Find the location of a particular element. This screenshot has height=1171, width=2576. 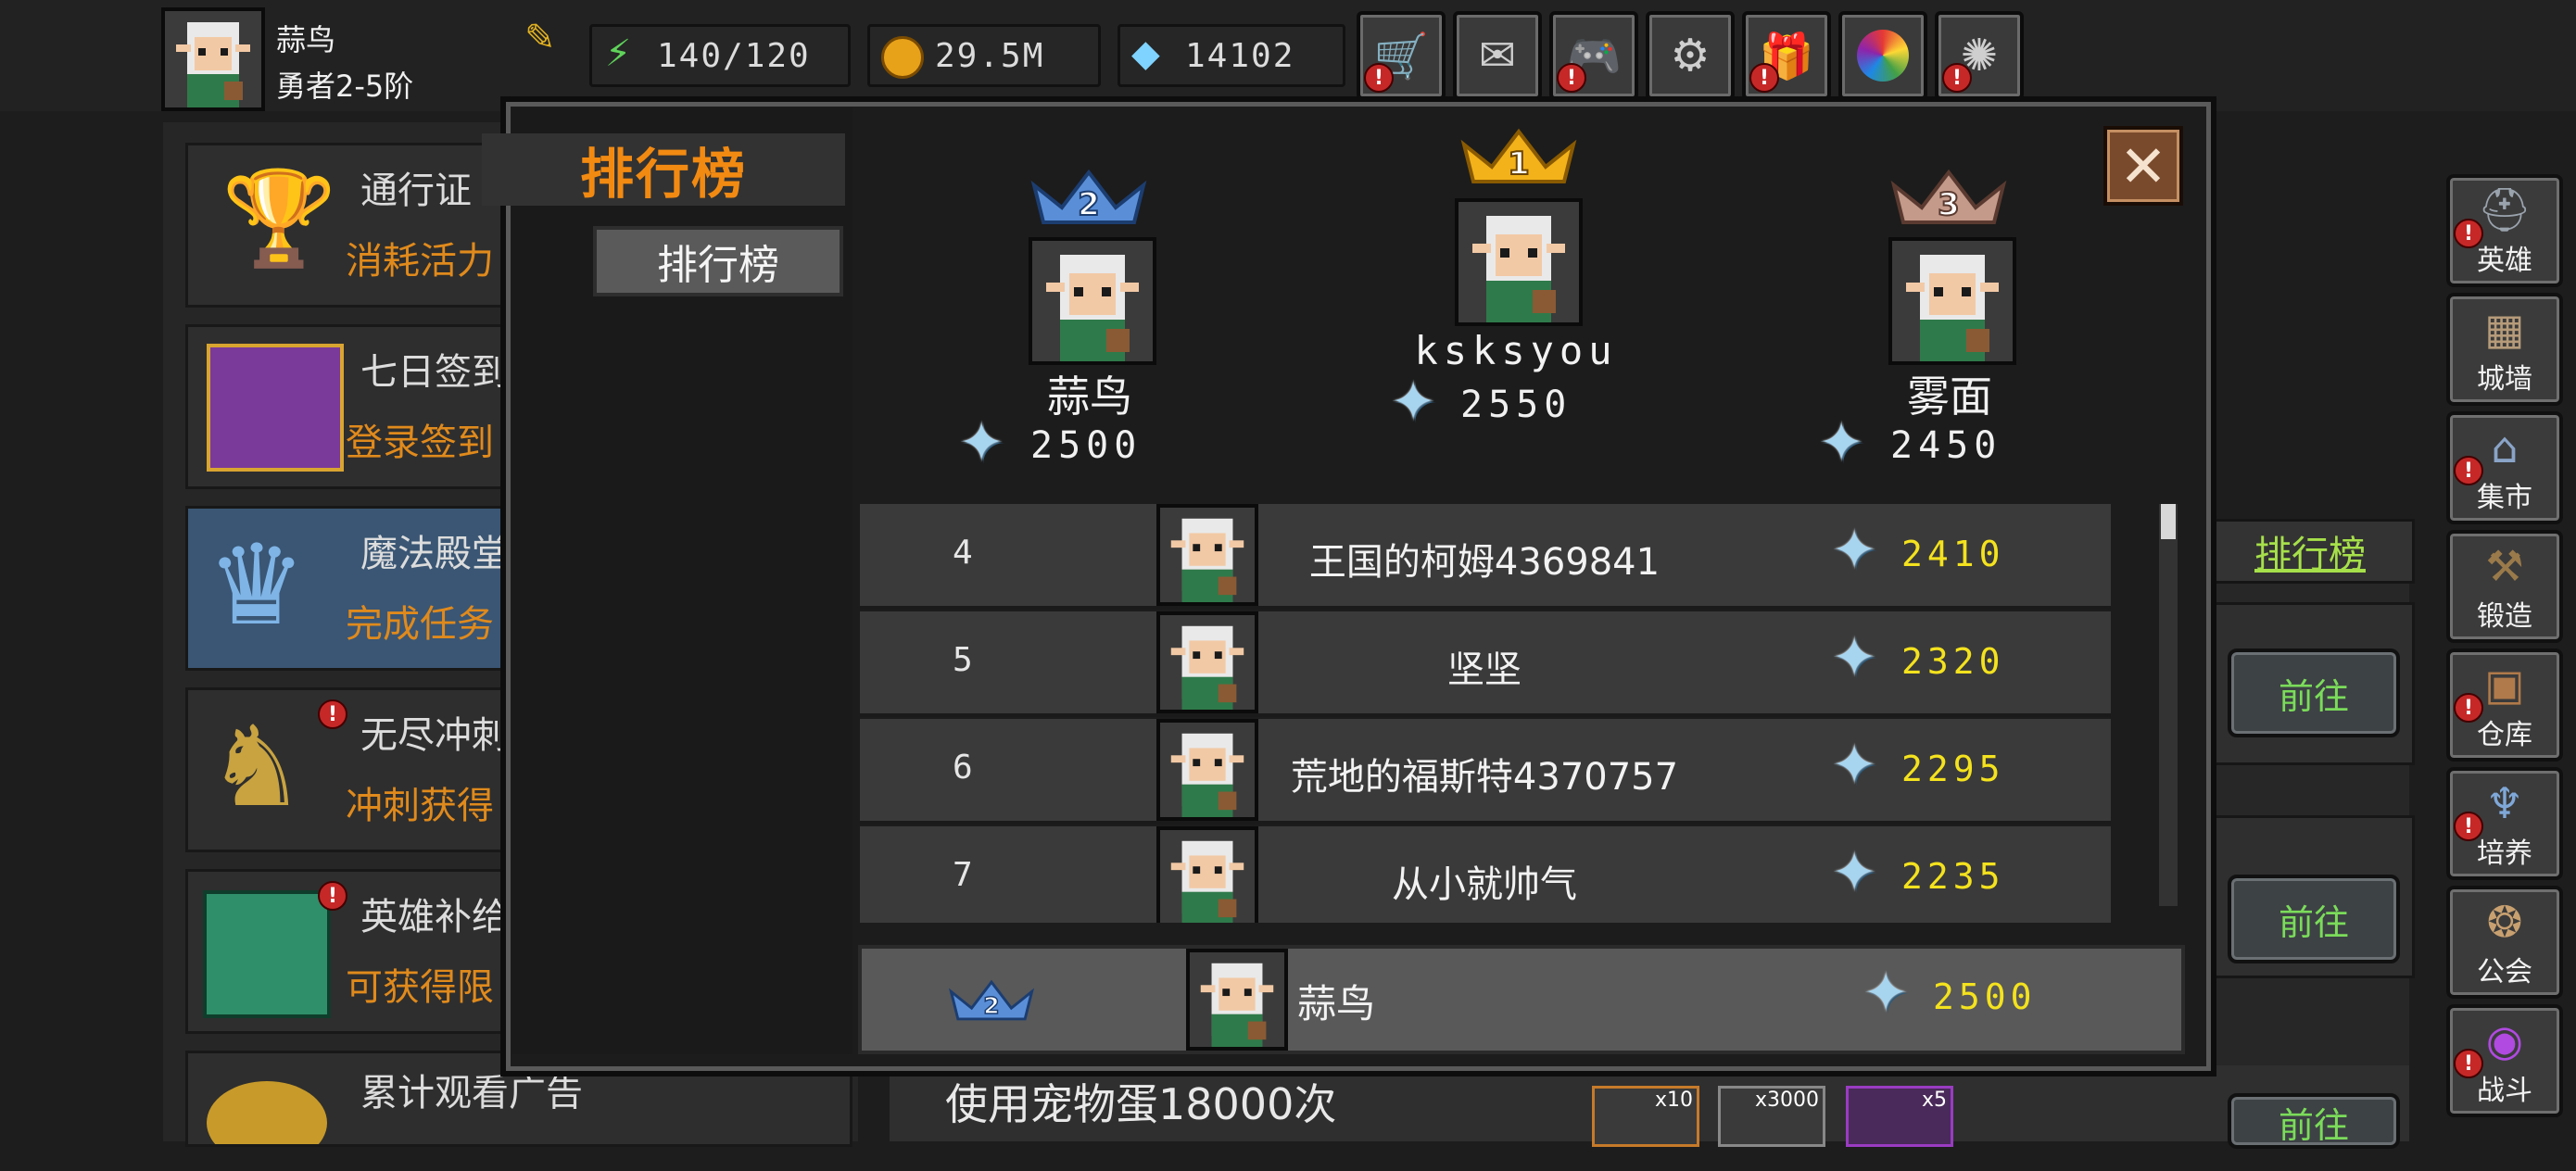

close-button: ✕ is located at coordinates (2143, 166).